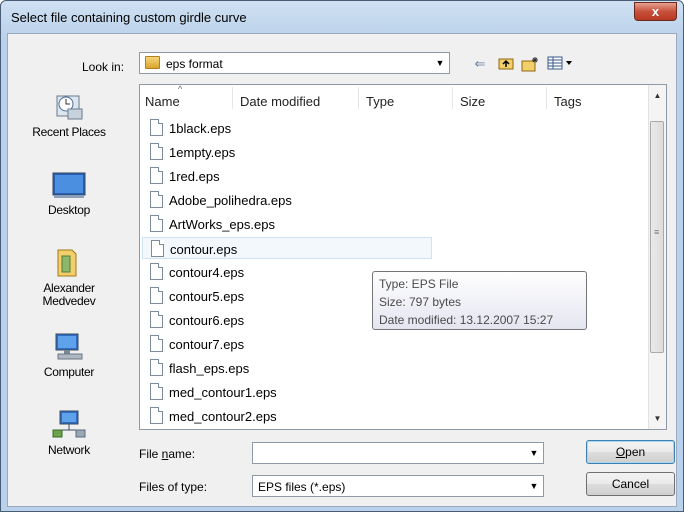  I want to click on file-name: contour4.eps, so click(207, 272).